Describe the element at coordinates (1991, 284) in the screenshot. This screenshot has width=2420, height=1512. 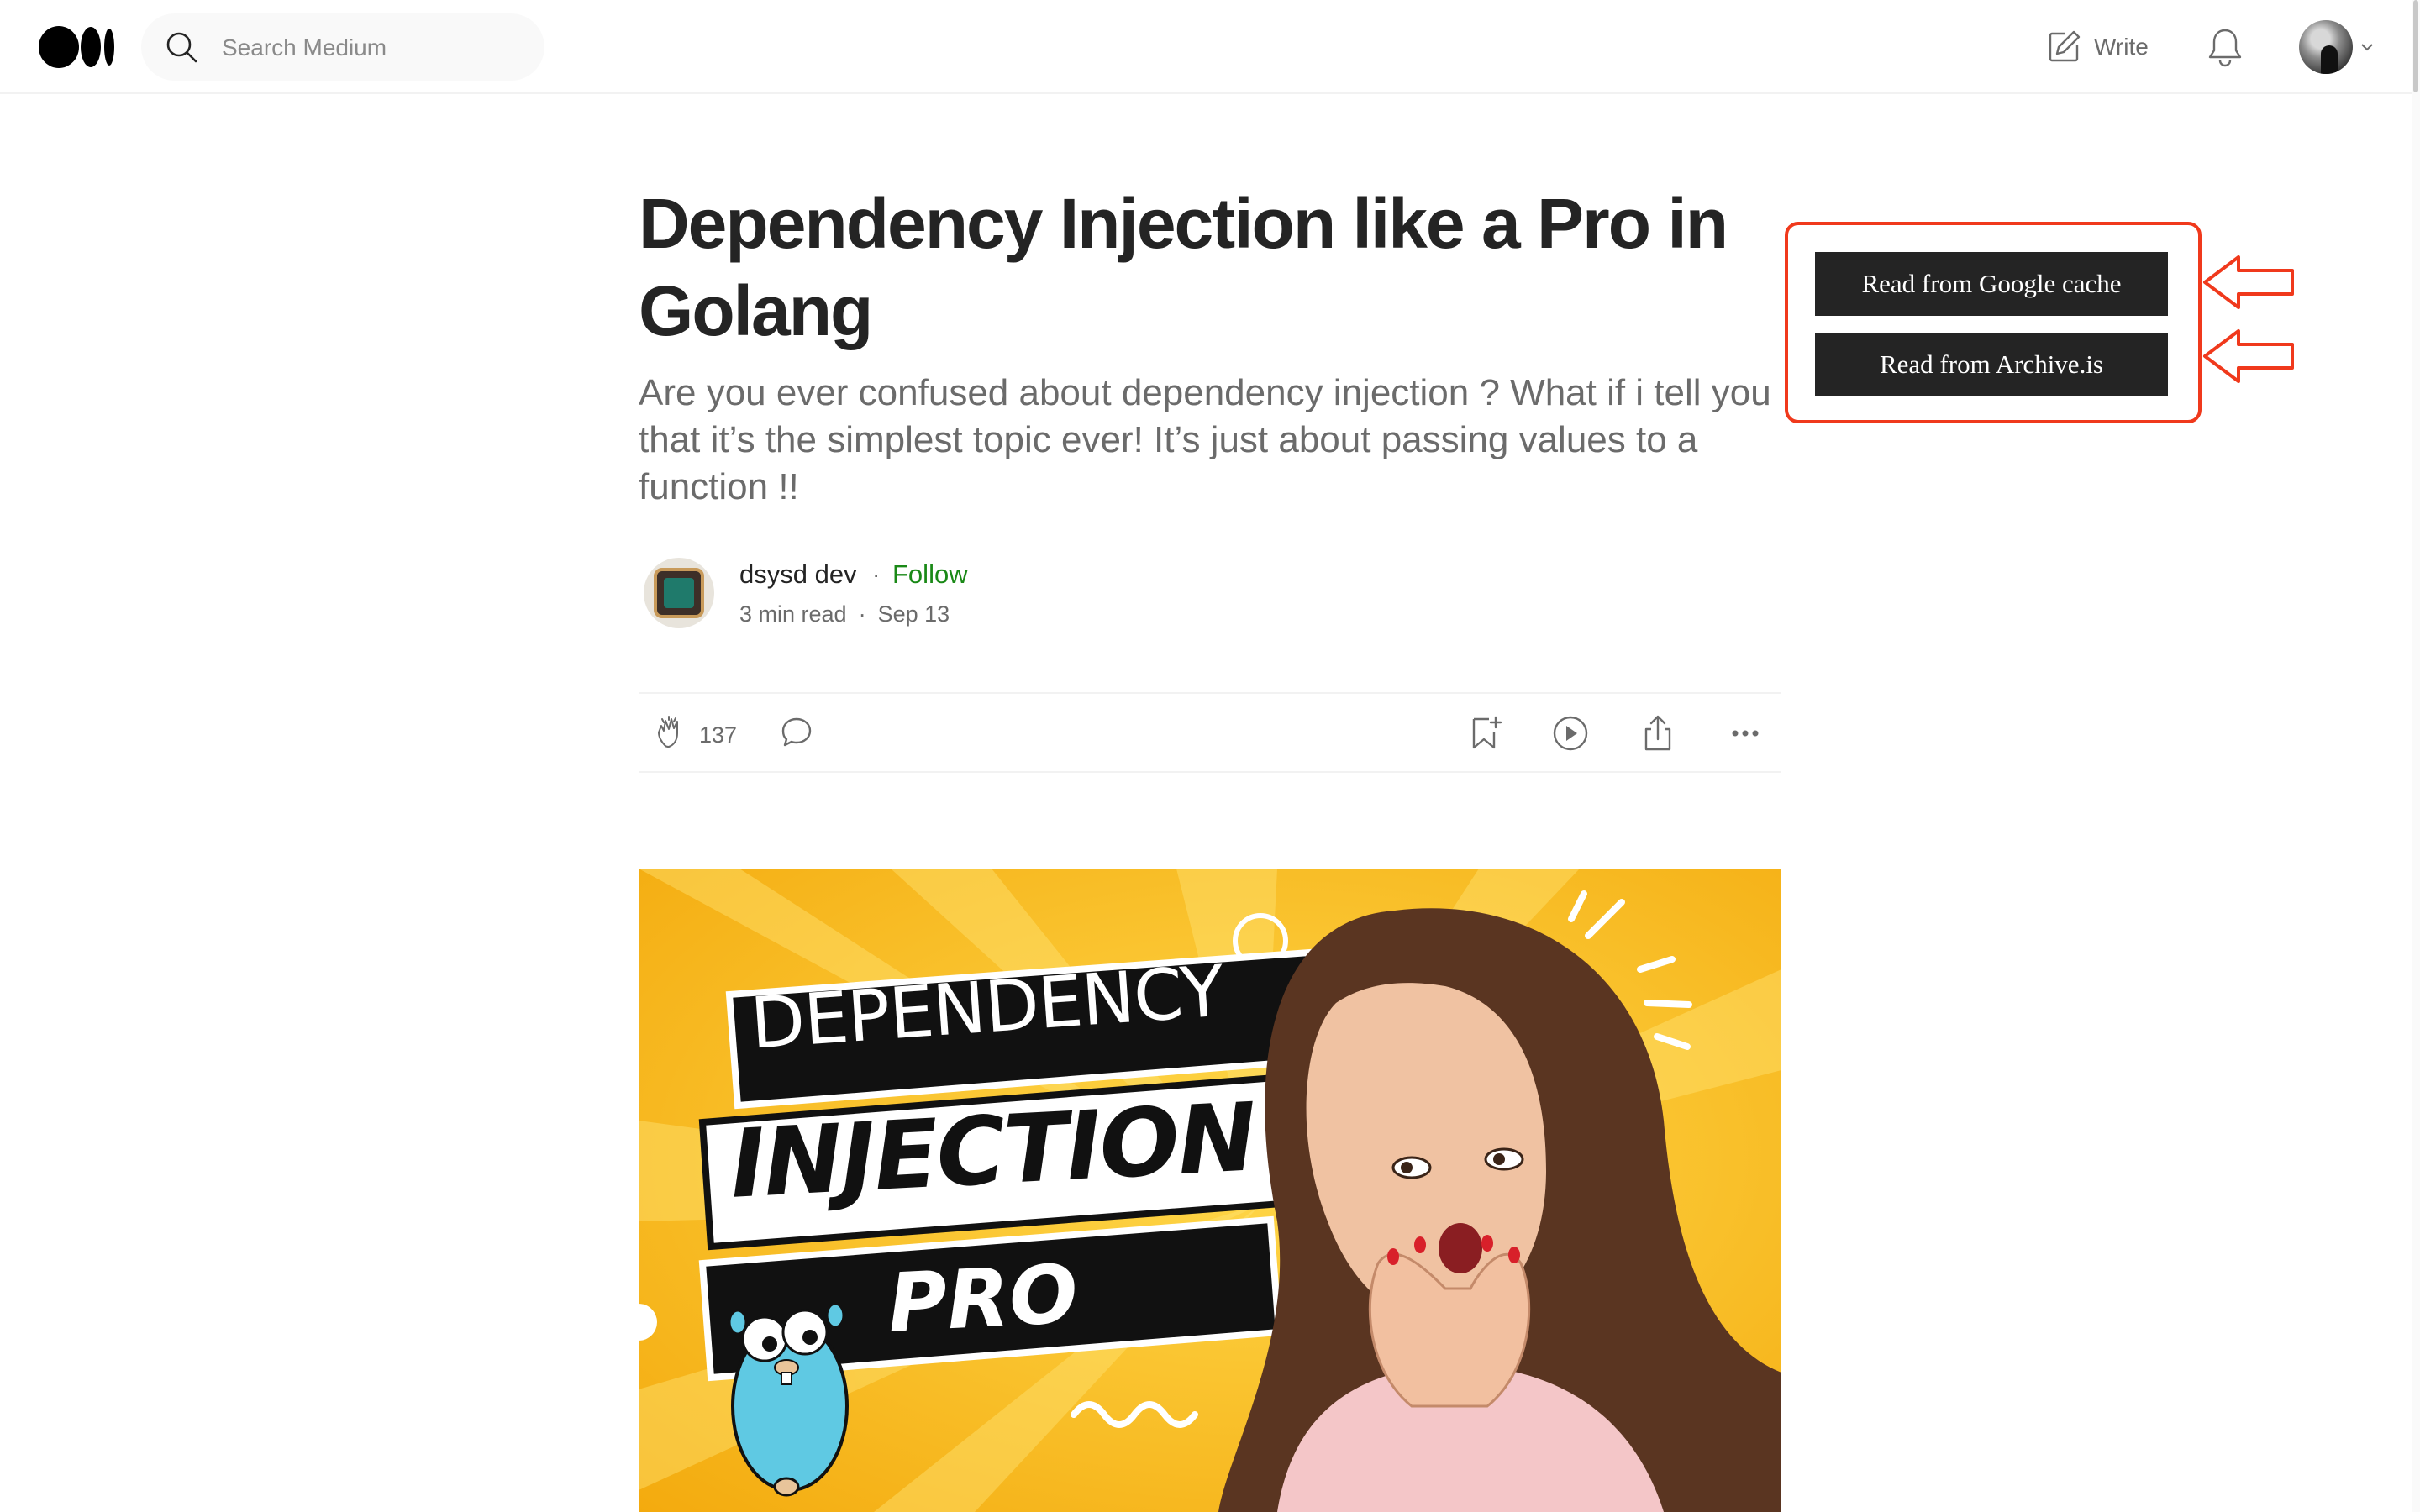
I see `read-from-google-cache-button: Read from Google cache` at that location.